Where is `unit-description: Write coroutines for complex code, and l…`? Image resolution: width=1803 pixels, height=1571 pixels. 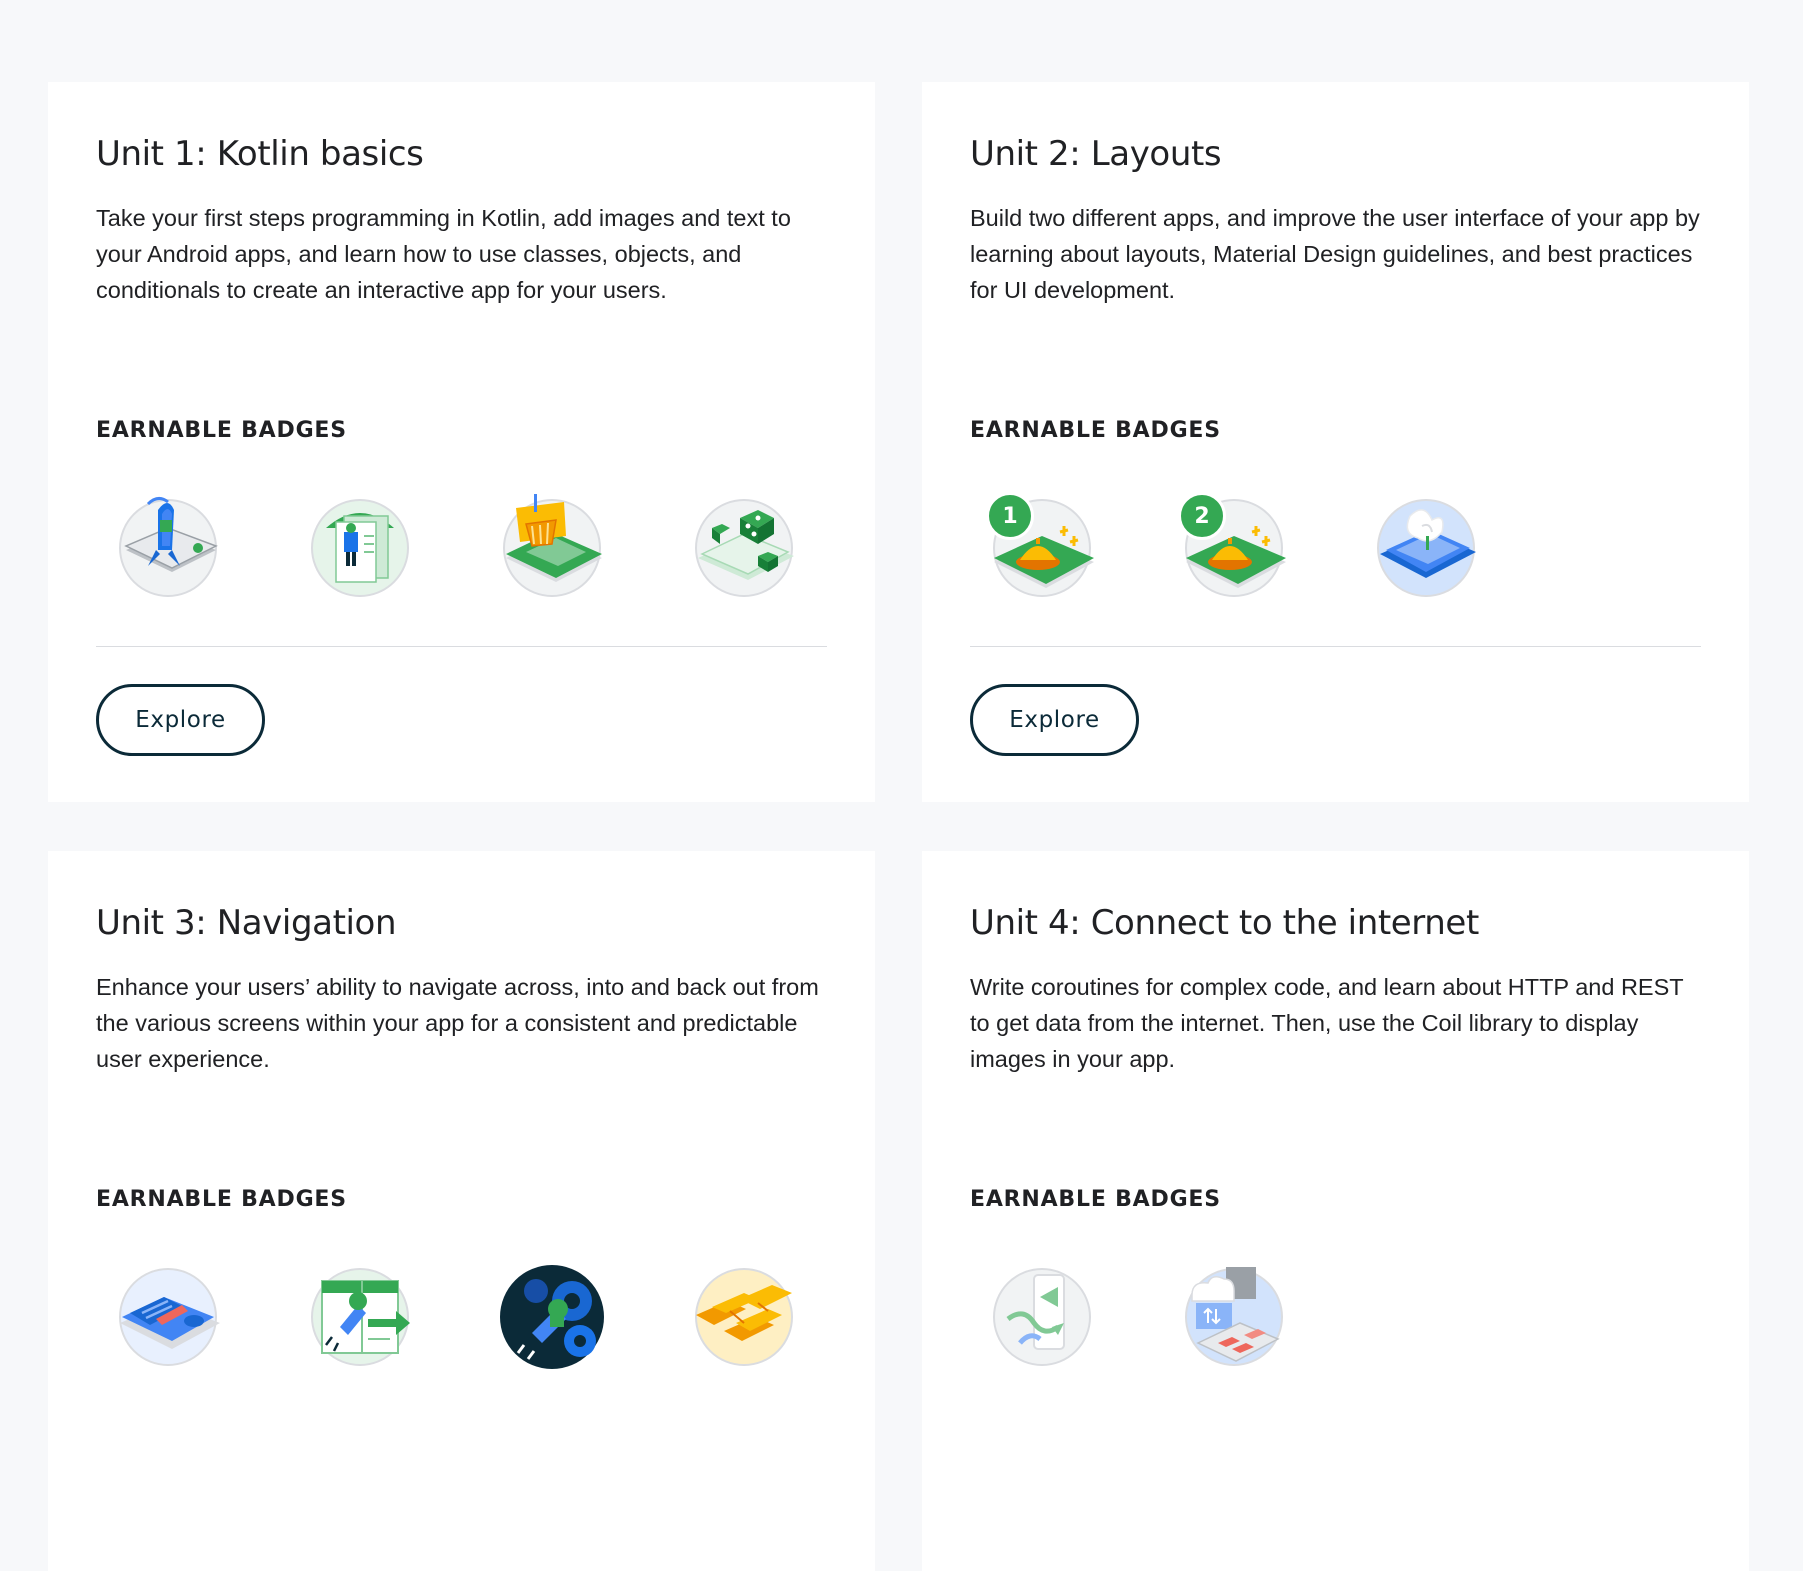 unit-description: Write coroutines for complex code, and l… is located at coordinates (1327, 1023).